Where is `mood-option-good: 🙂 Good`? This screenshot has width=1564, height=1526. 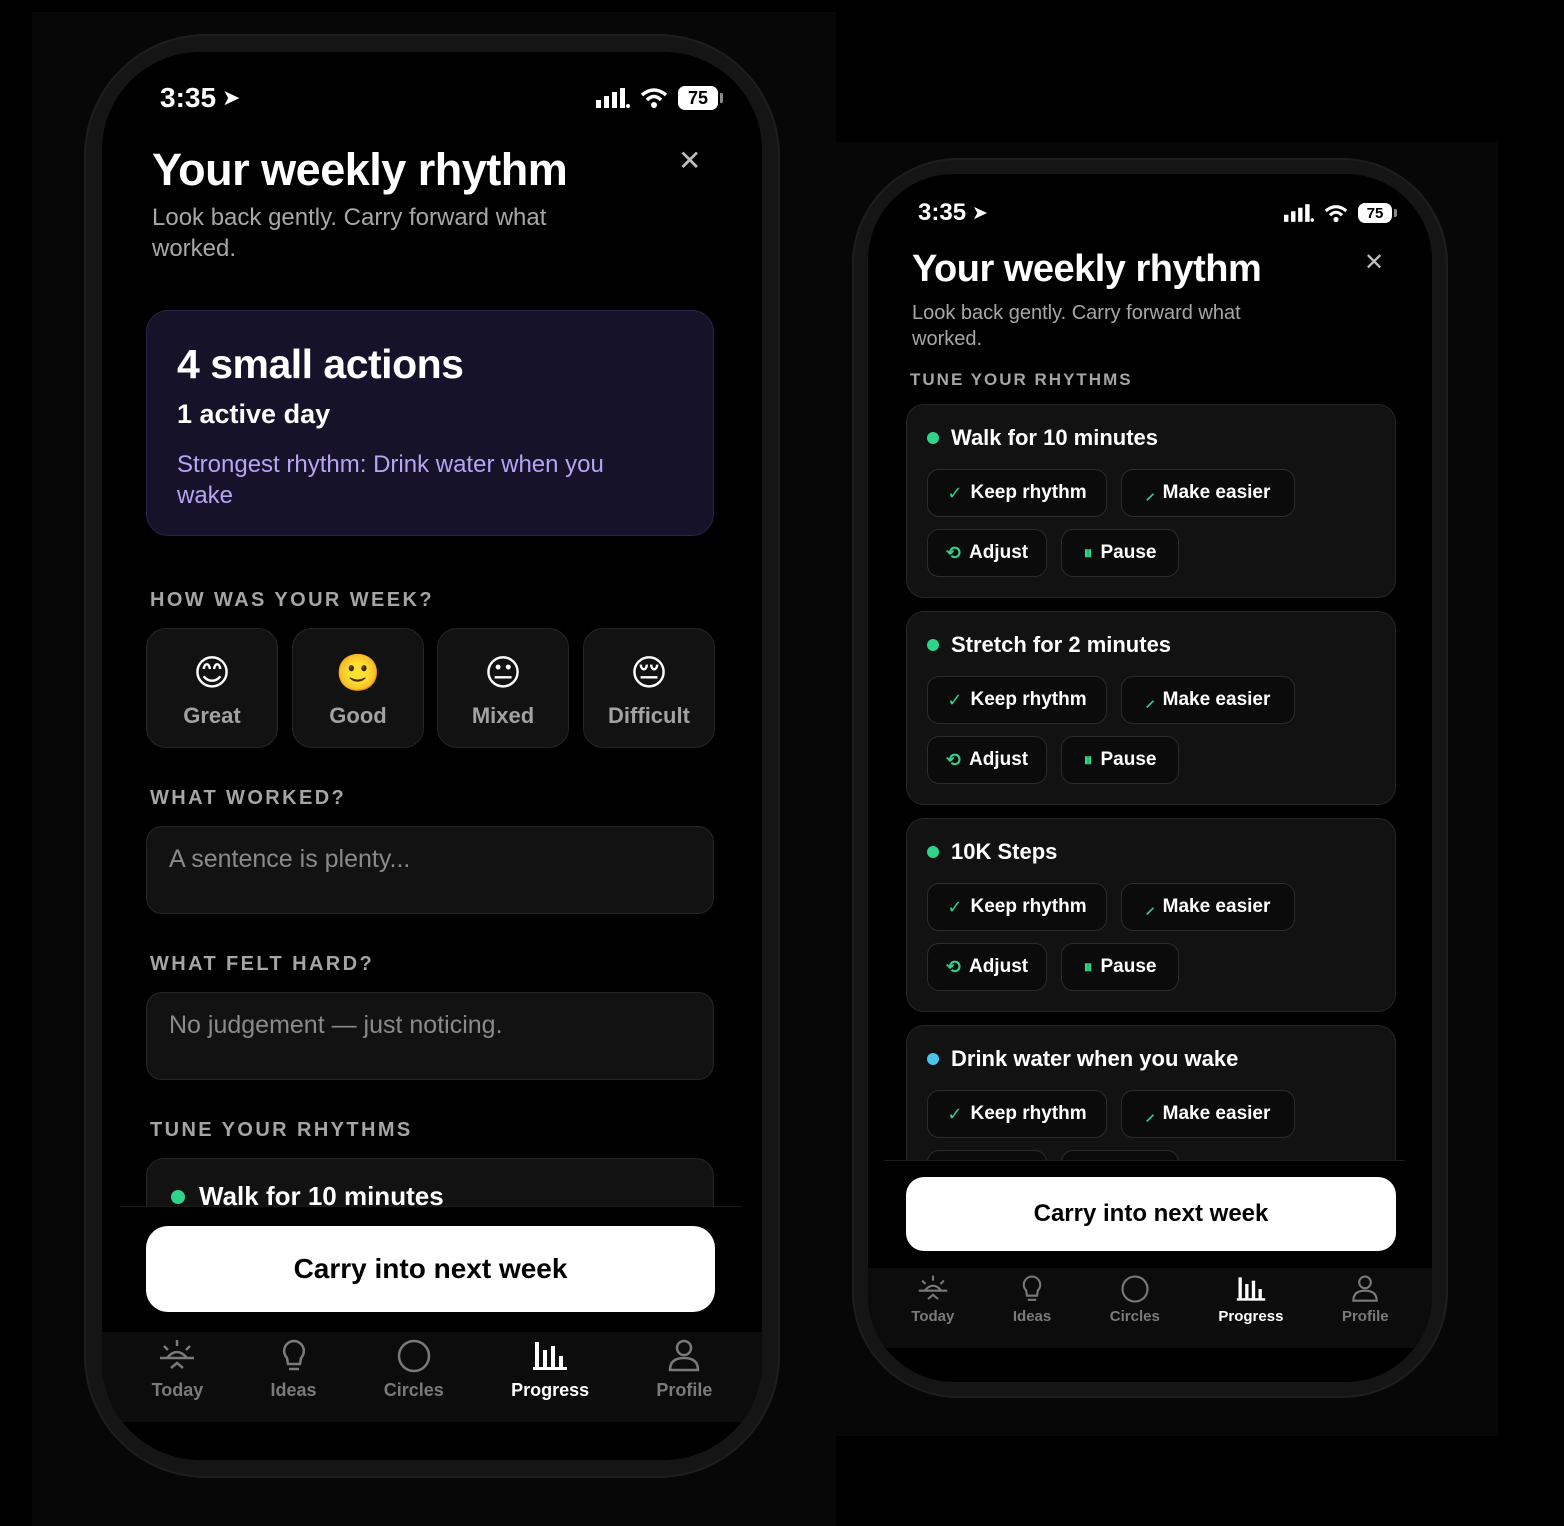 mood-option-good: 🙂 Good is located at coordinates (358, 688).